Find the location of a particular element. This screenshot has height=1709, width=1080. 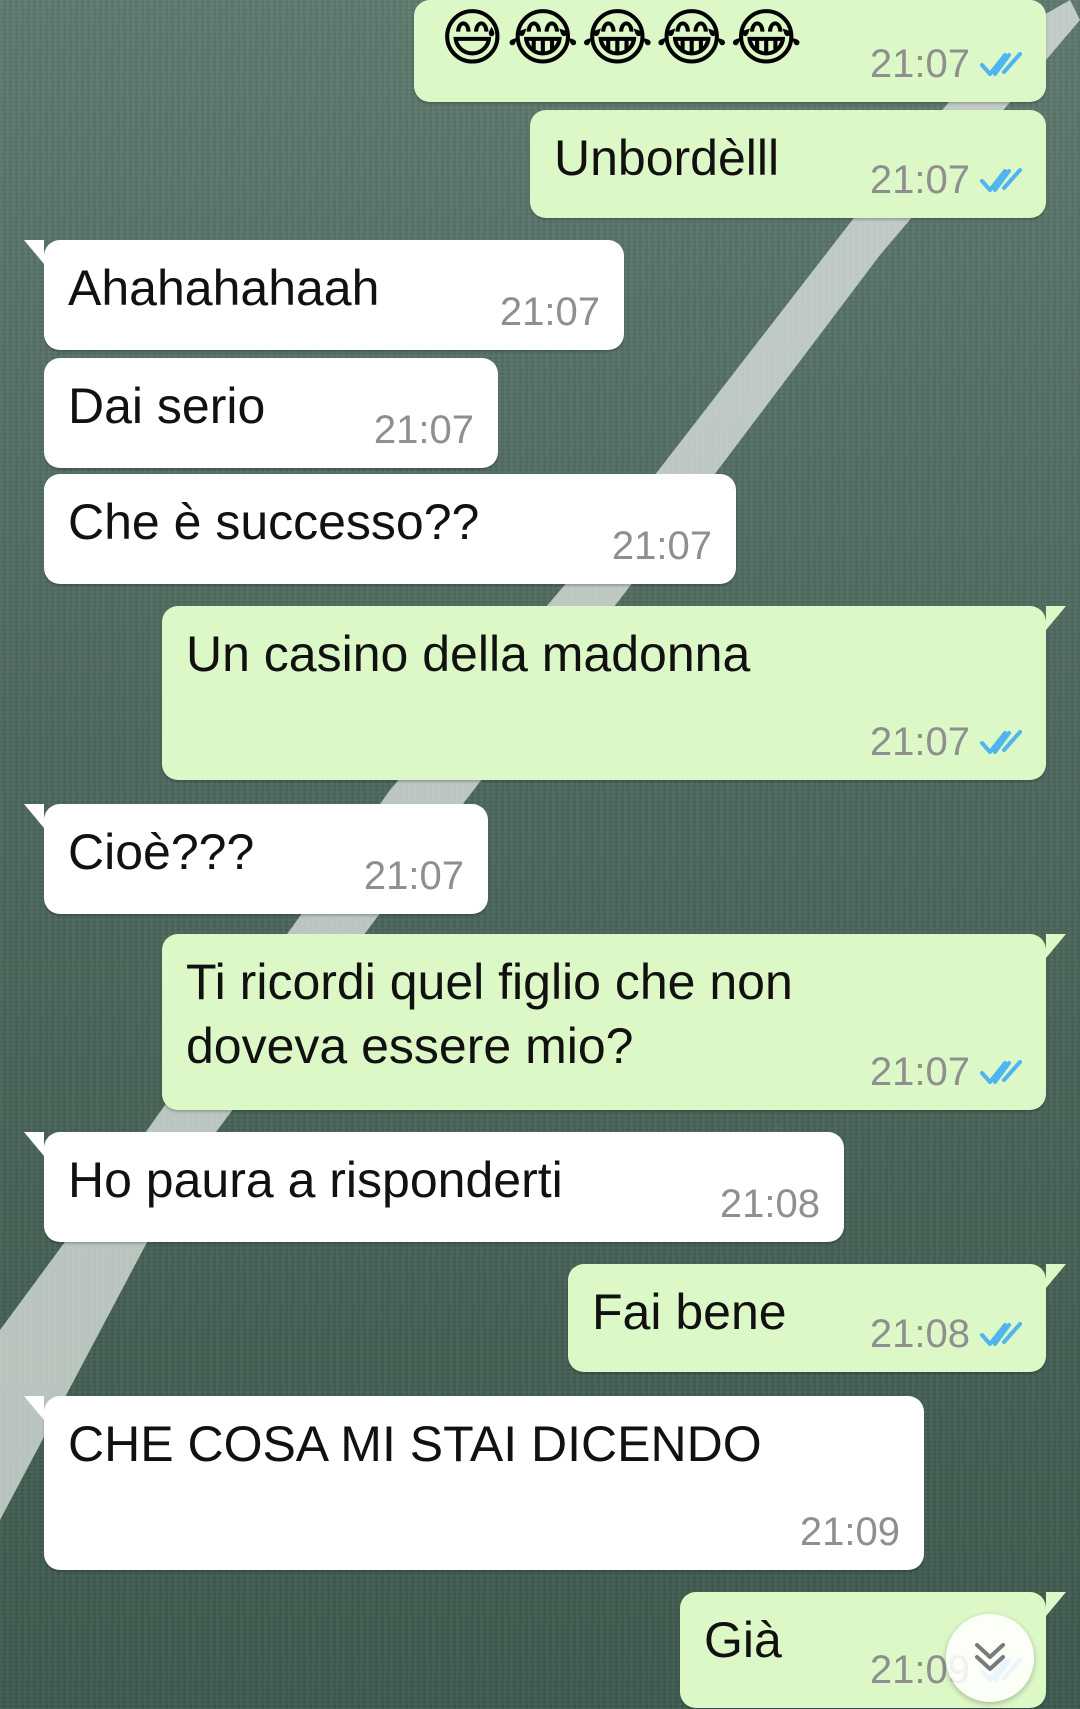

message-text: Che è successo?? is located at coordinates (274, 522).